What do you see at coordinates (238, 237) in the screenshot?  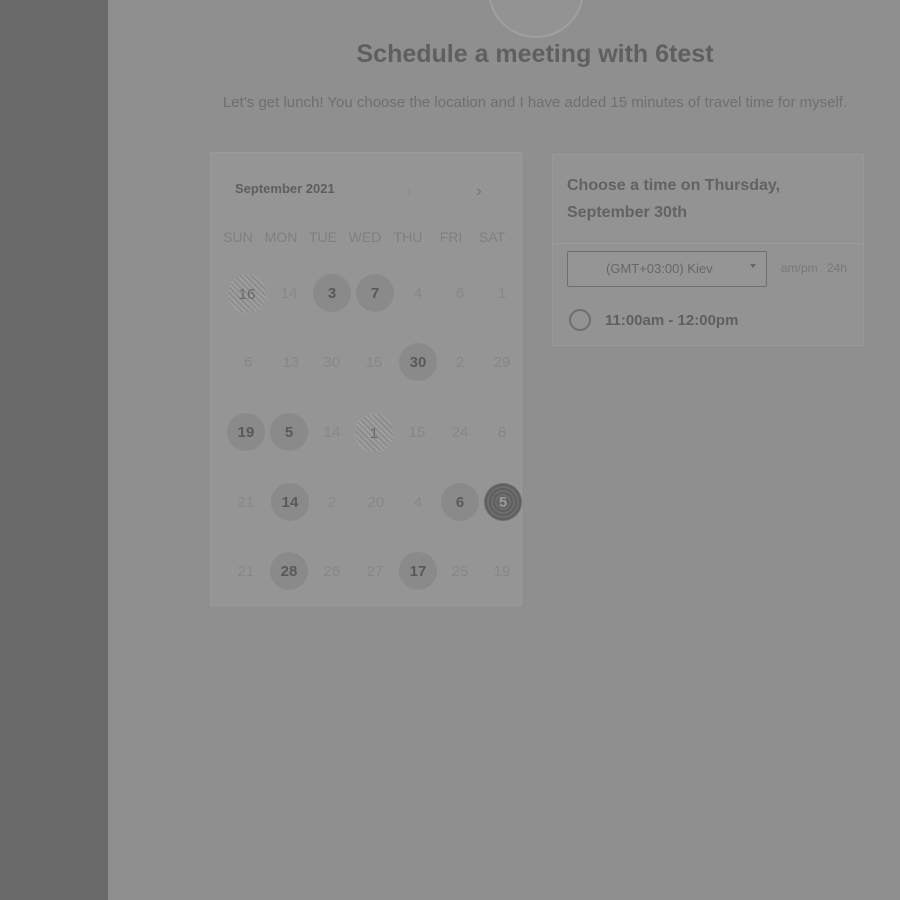 I see `weekday-sun: SUN` at bounding box center [238, 237].